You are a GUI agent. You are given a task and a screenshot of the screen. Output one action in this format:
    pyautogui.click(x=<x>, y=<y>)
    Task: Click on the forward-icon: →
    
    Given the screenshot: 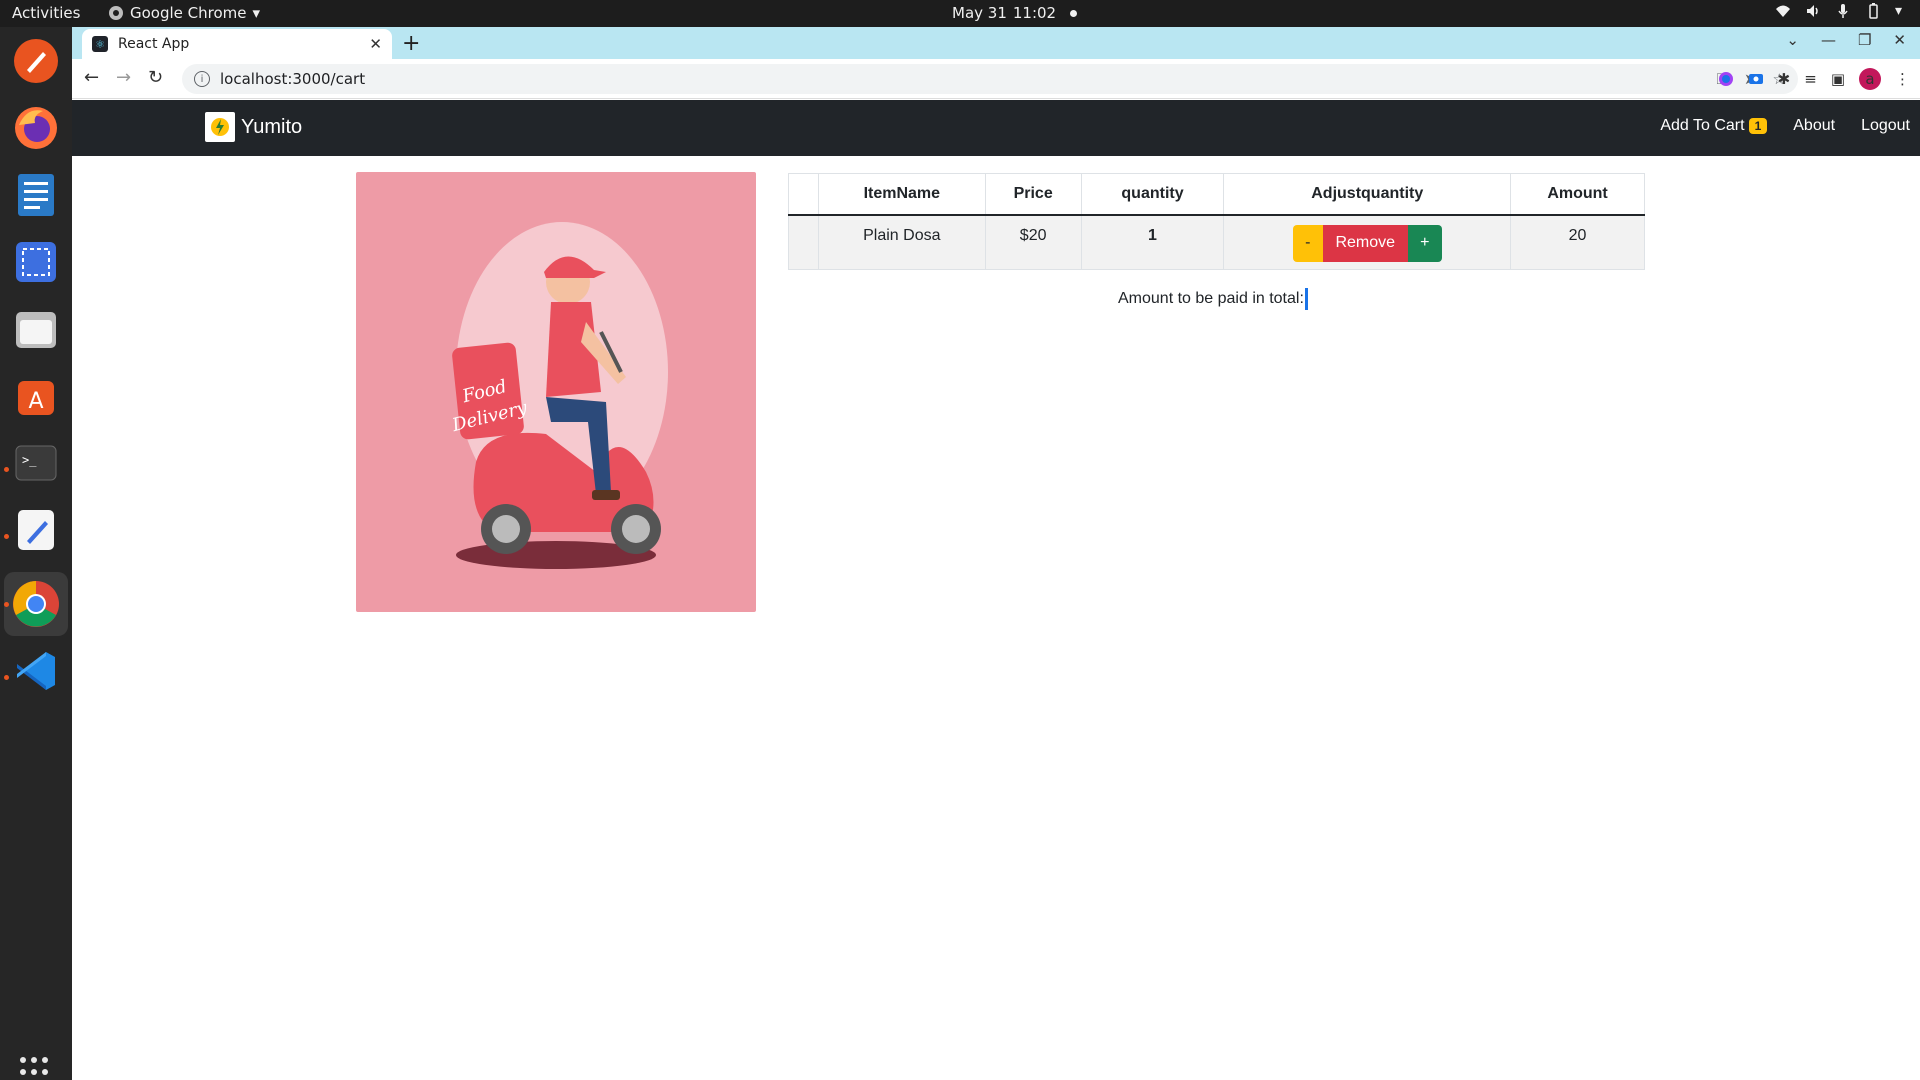 What is the action you would take?
    pyautogui.click(x=123, y=77)
    